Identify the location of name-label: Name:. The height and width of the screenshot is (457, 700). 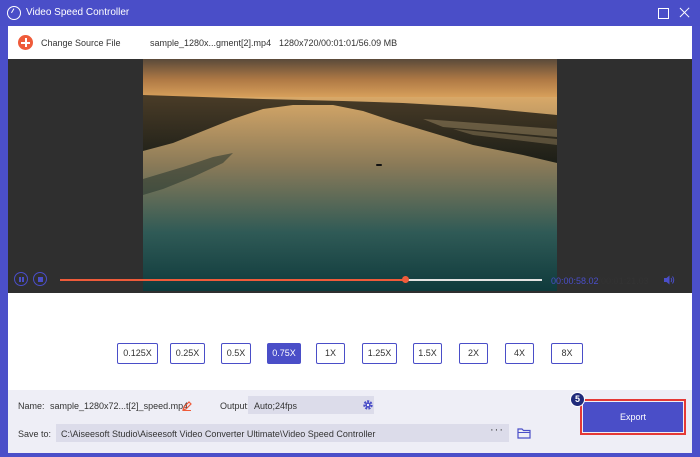
(31, 406).